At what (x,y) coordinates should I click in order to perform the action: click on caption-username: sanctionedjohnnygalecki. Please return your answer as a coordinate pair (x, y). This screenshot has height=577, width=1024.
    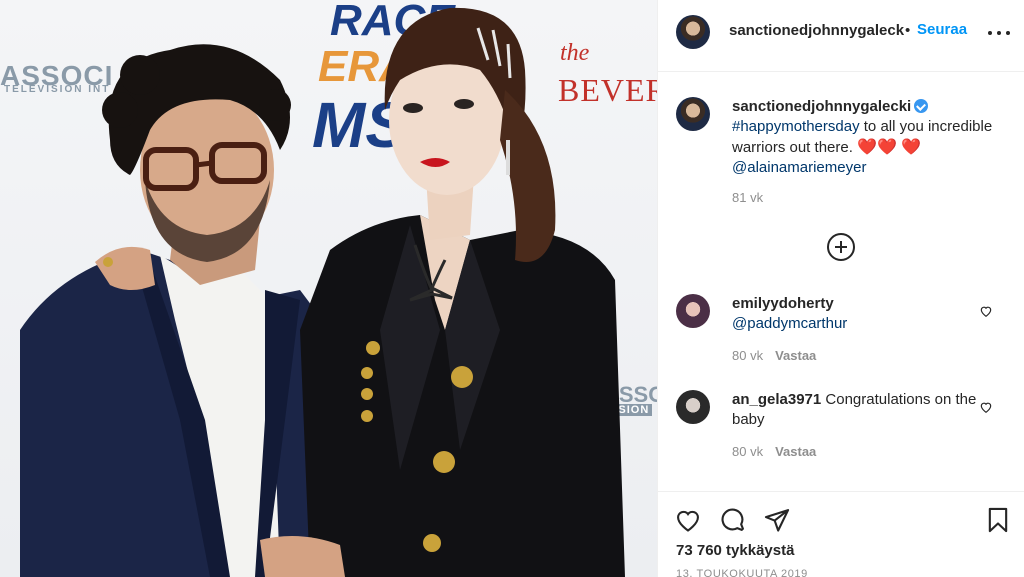
    Looking at the image, I should click on (821, 106).